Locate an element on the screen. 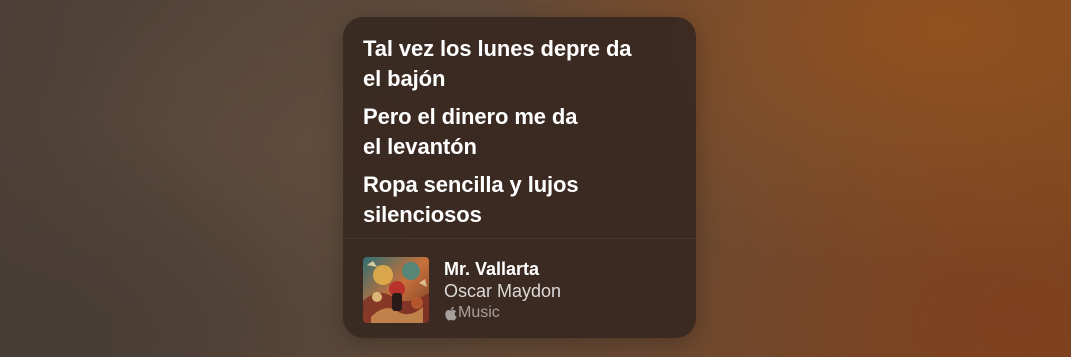 This screenshot has width=1071, height=357. apple-music-badge: Music is located at coordinates (502, 313).